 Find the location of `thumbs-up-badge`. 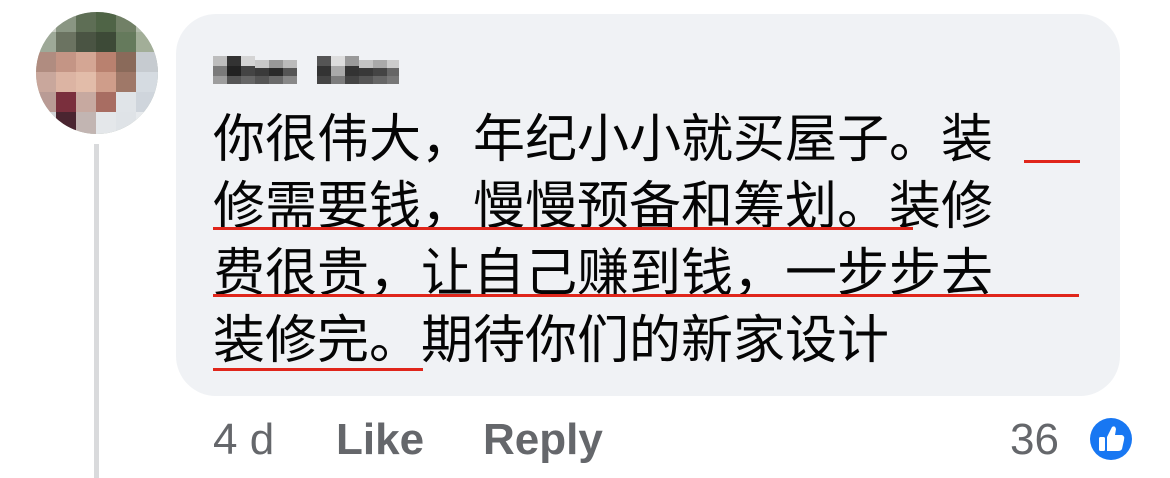

thumbs-up-badge is located at coordinates (1111, 439).